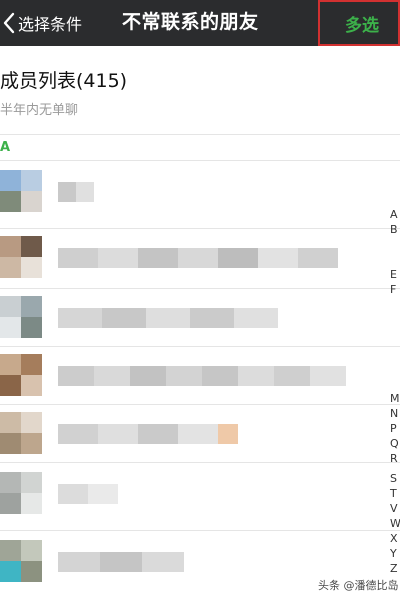  I want to click on top-bar: 选择条件 不常联系的朋友 多选, so click(200, 23).